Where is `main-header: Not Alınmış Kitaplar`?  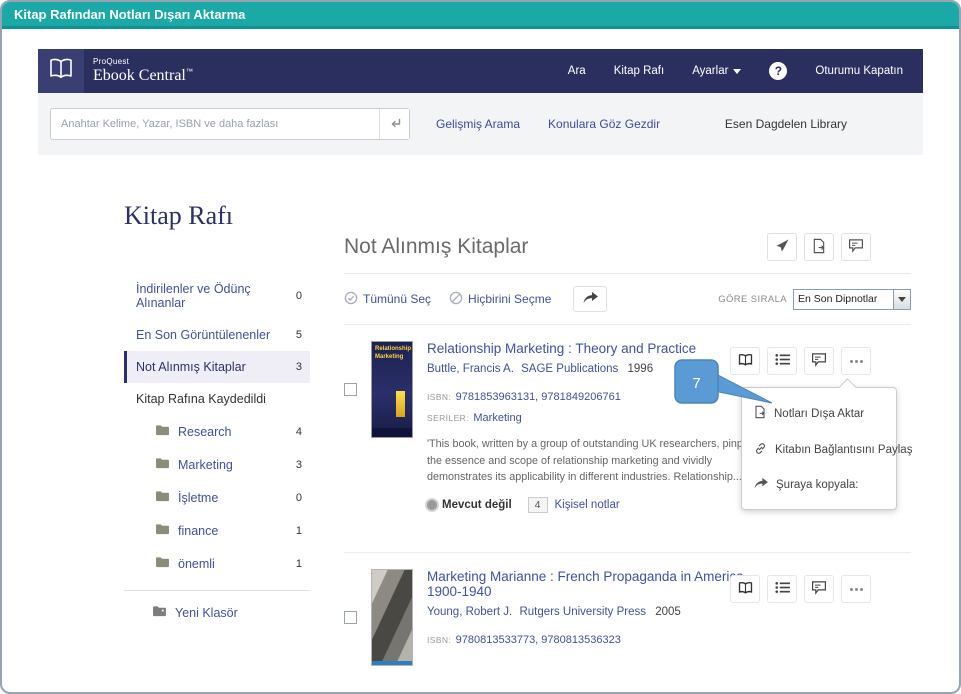 main-header: Not Alınmış Kitaplar is located at coordinates (627, 247).